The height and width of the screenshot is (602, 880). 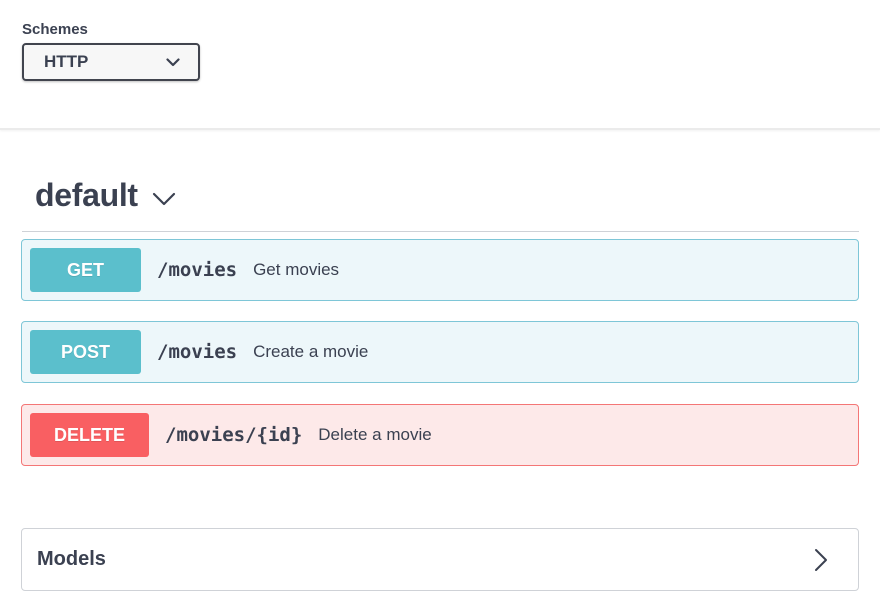 I want to click on scheme-select: HTTP, so click(x=111, y=62).